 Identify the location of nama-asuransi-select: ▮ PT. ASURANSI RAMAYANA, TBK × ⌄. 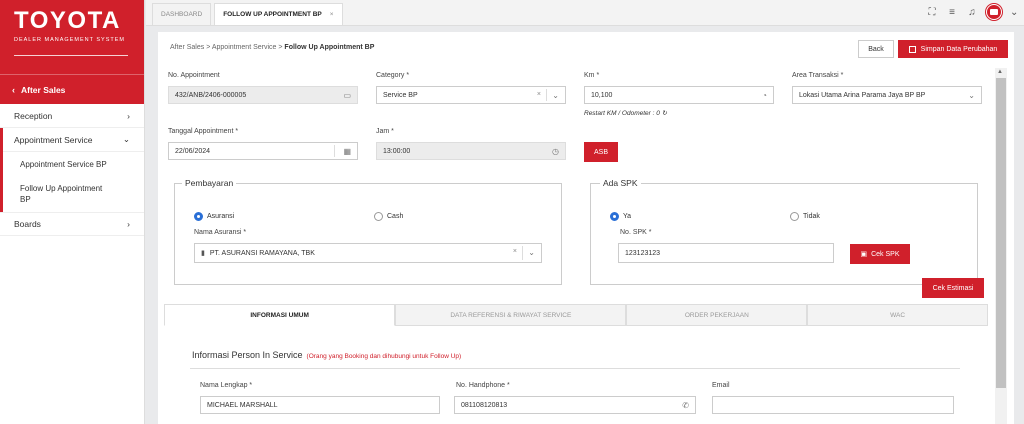
(368, 253).